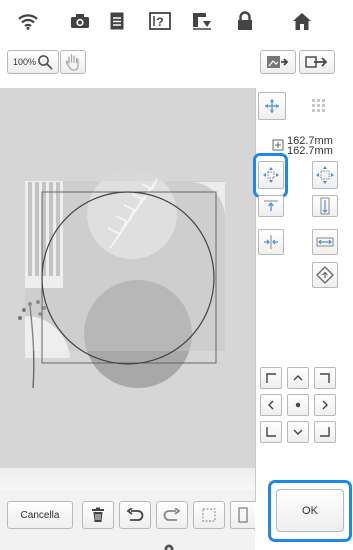 The height and width of the screenshot is (550, 353). I want to click on rotate-diamond-icon, so click(325, 275).